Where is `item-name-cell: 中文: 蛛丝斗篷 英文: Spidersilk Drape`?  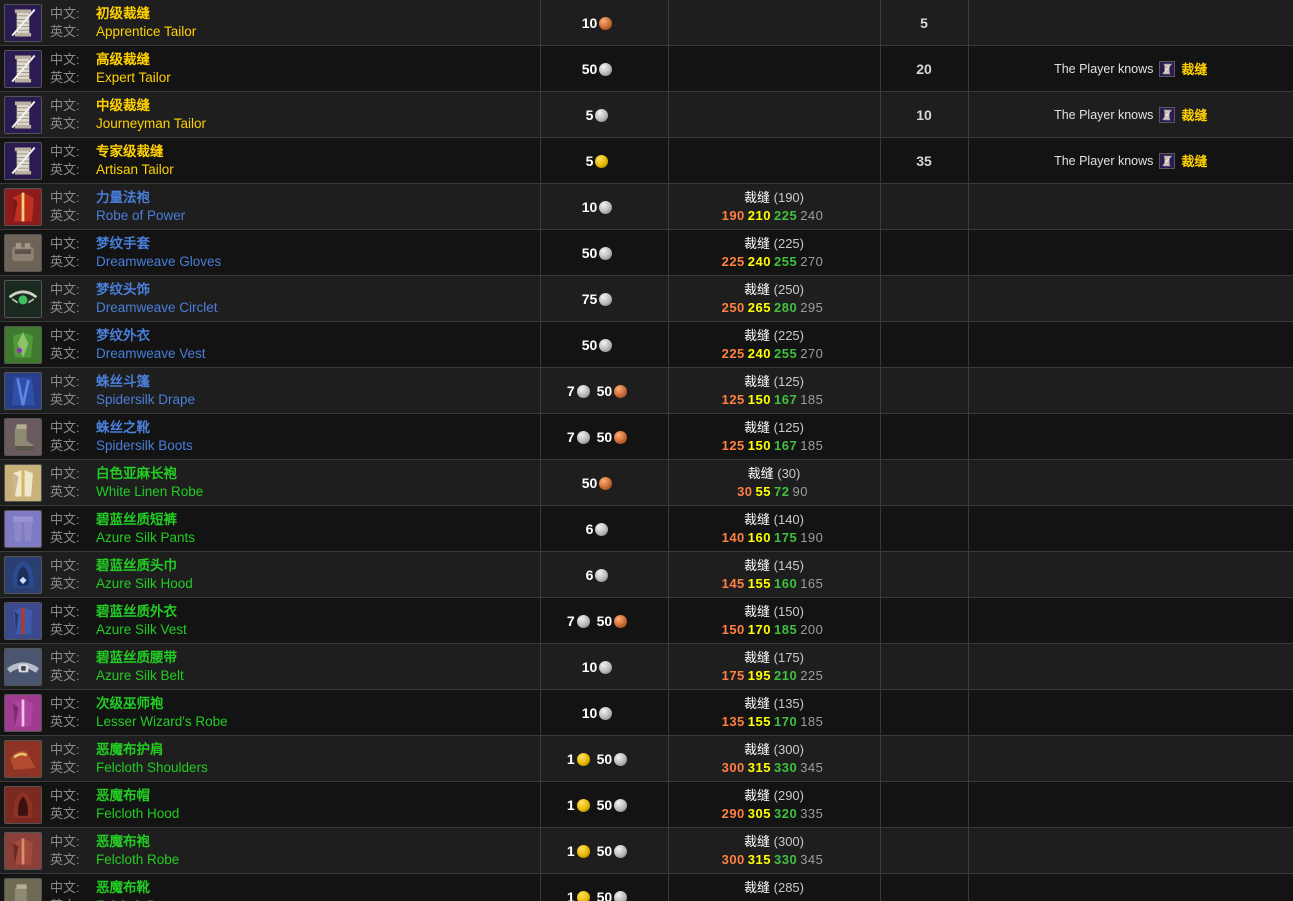
item-name-cell: 中文: 蛛丝斗篷 英文: Spidersilk Drape is located at coordinates (270, 390).